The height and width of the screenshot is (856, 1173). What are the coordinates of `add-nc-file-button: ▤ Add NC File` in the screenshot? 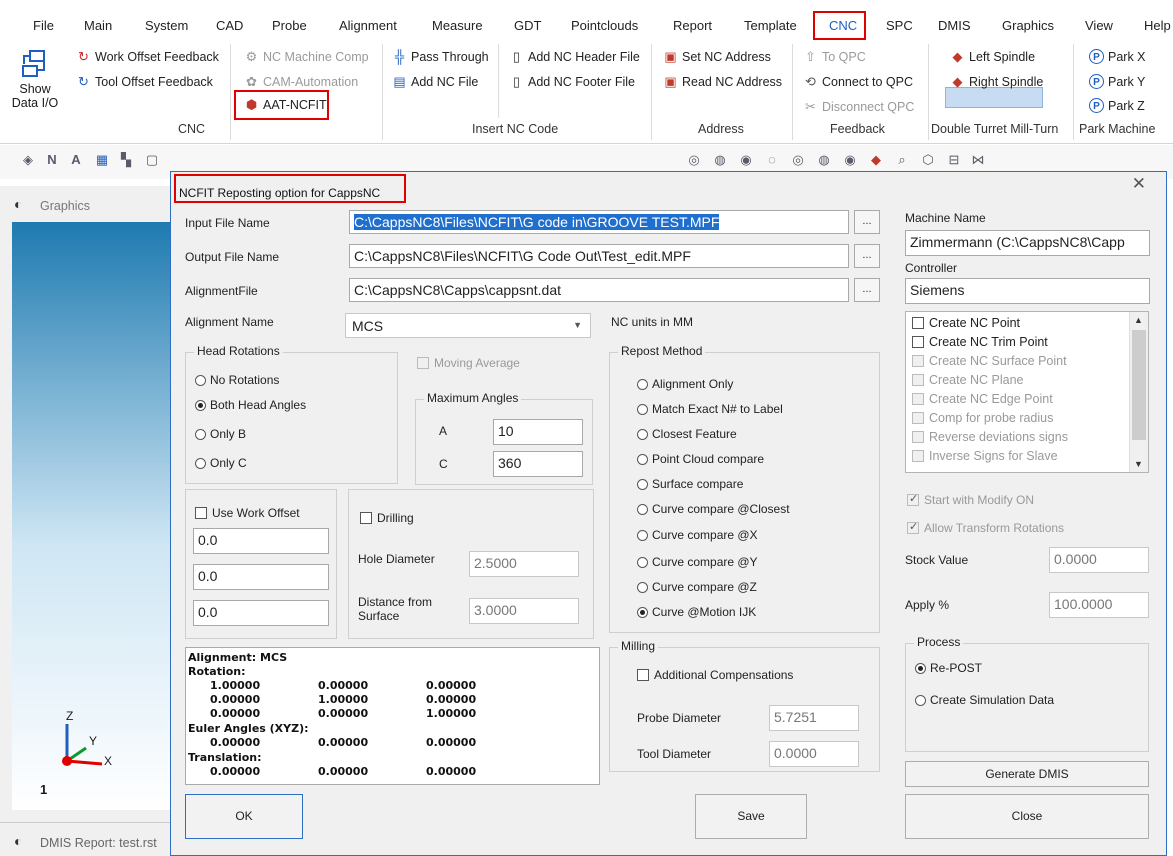 It's located at (435, 81).